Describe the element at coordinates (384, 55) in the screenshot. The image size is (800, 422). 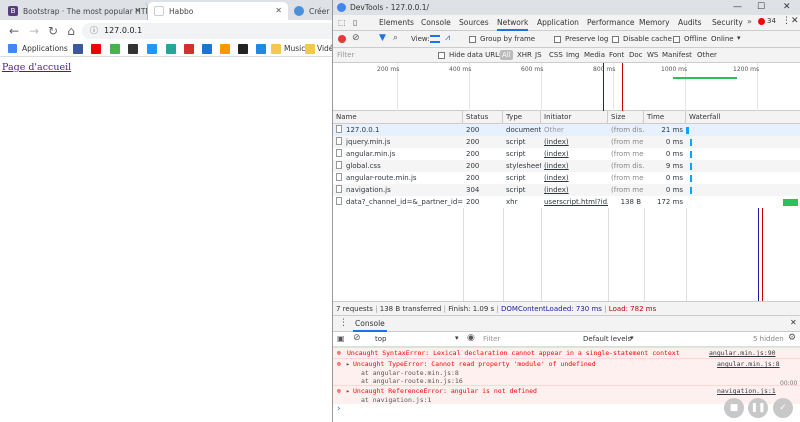
I see `network-filter-input: Filter` at that location.